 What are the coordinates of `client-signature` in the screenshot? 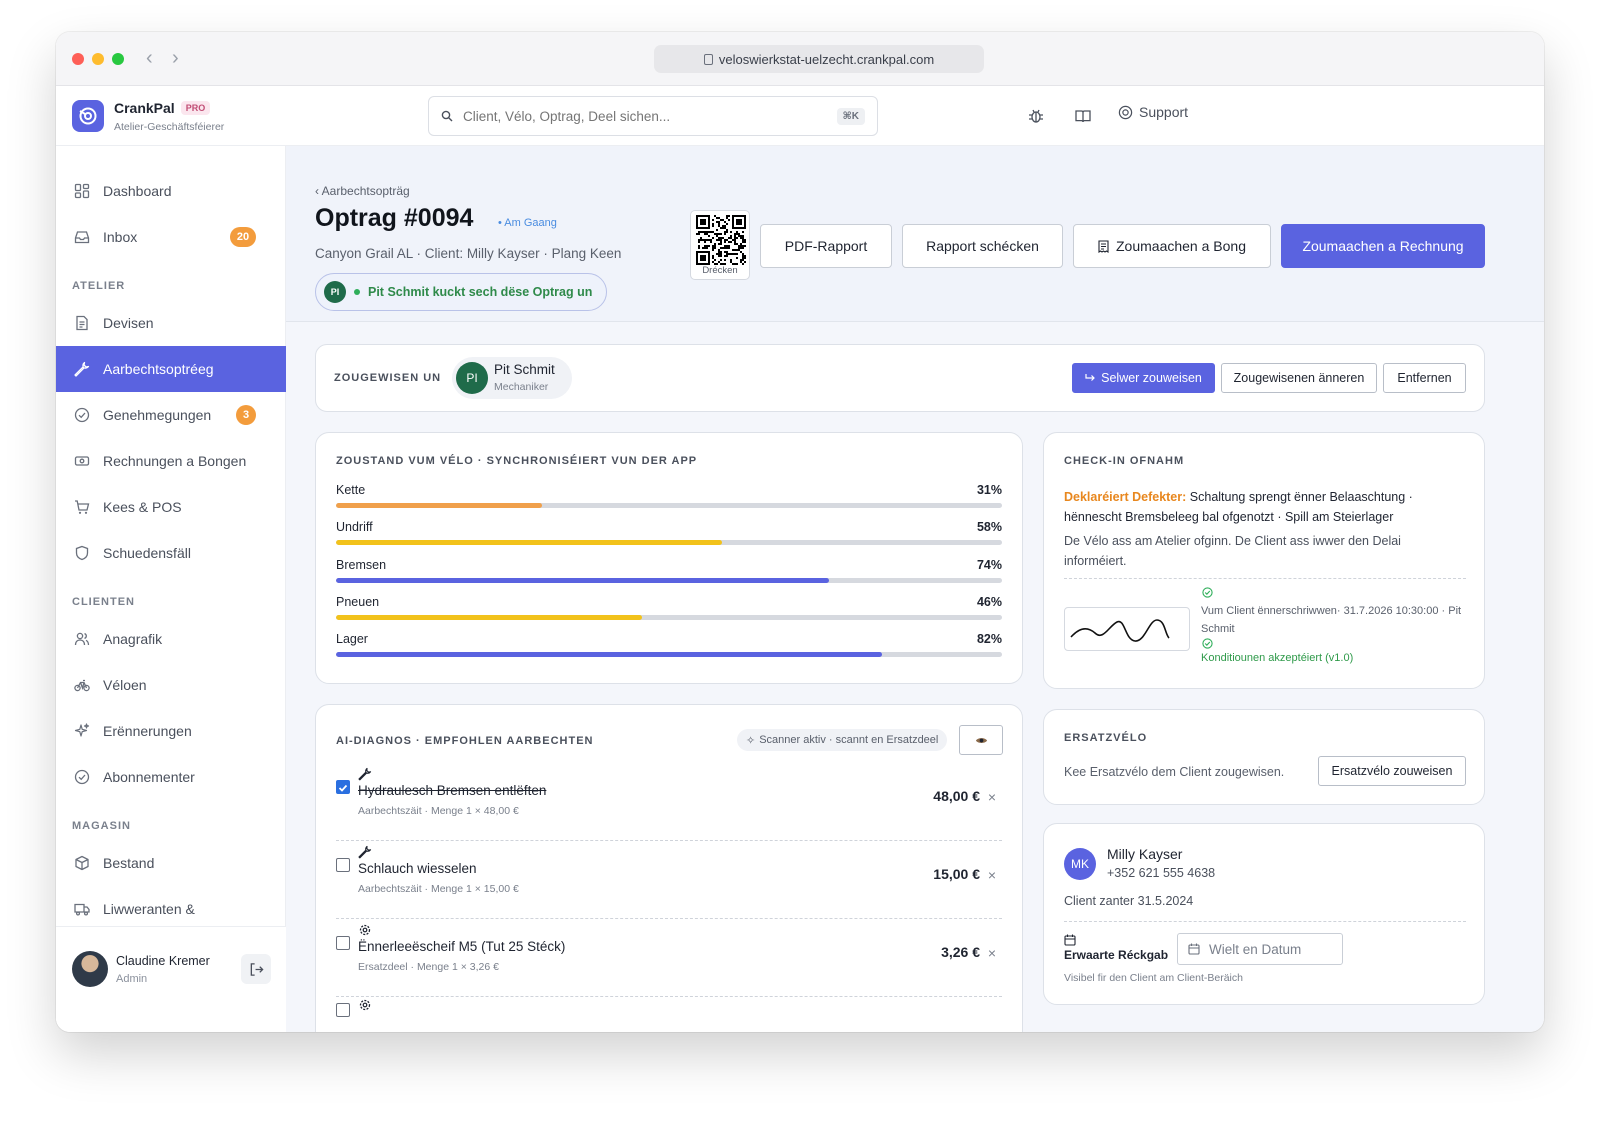 It's located at (1127, 629).